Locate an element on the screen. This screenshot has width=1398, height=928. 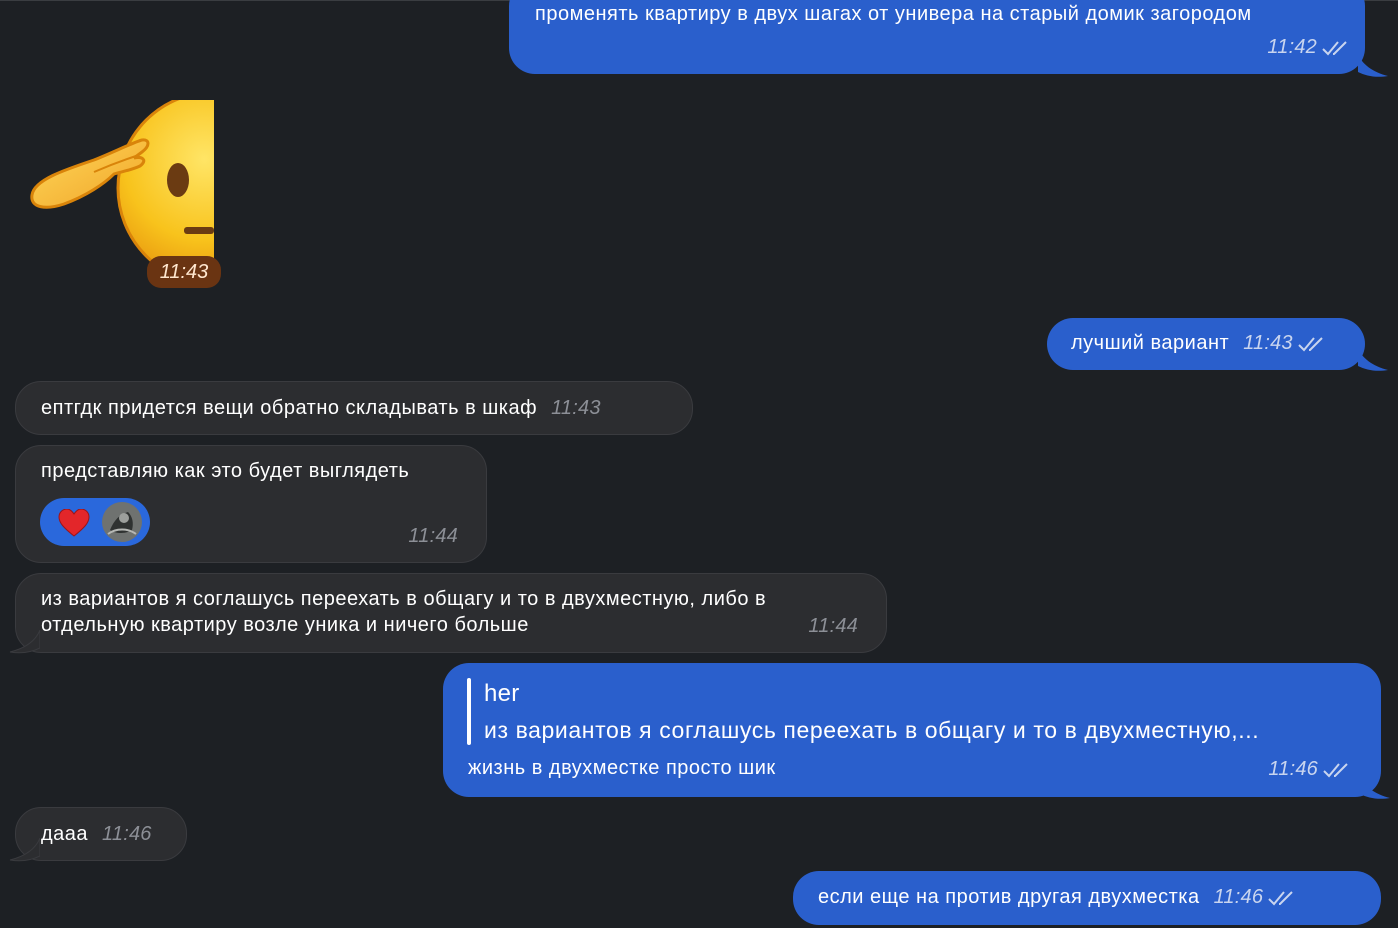
message-text: если еще на против другая двухместка is located at coordinates (1009, 897).